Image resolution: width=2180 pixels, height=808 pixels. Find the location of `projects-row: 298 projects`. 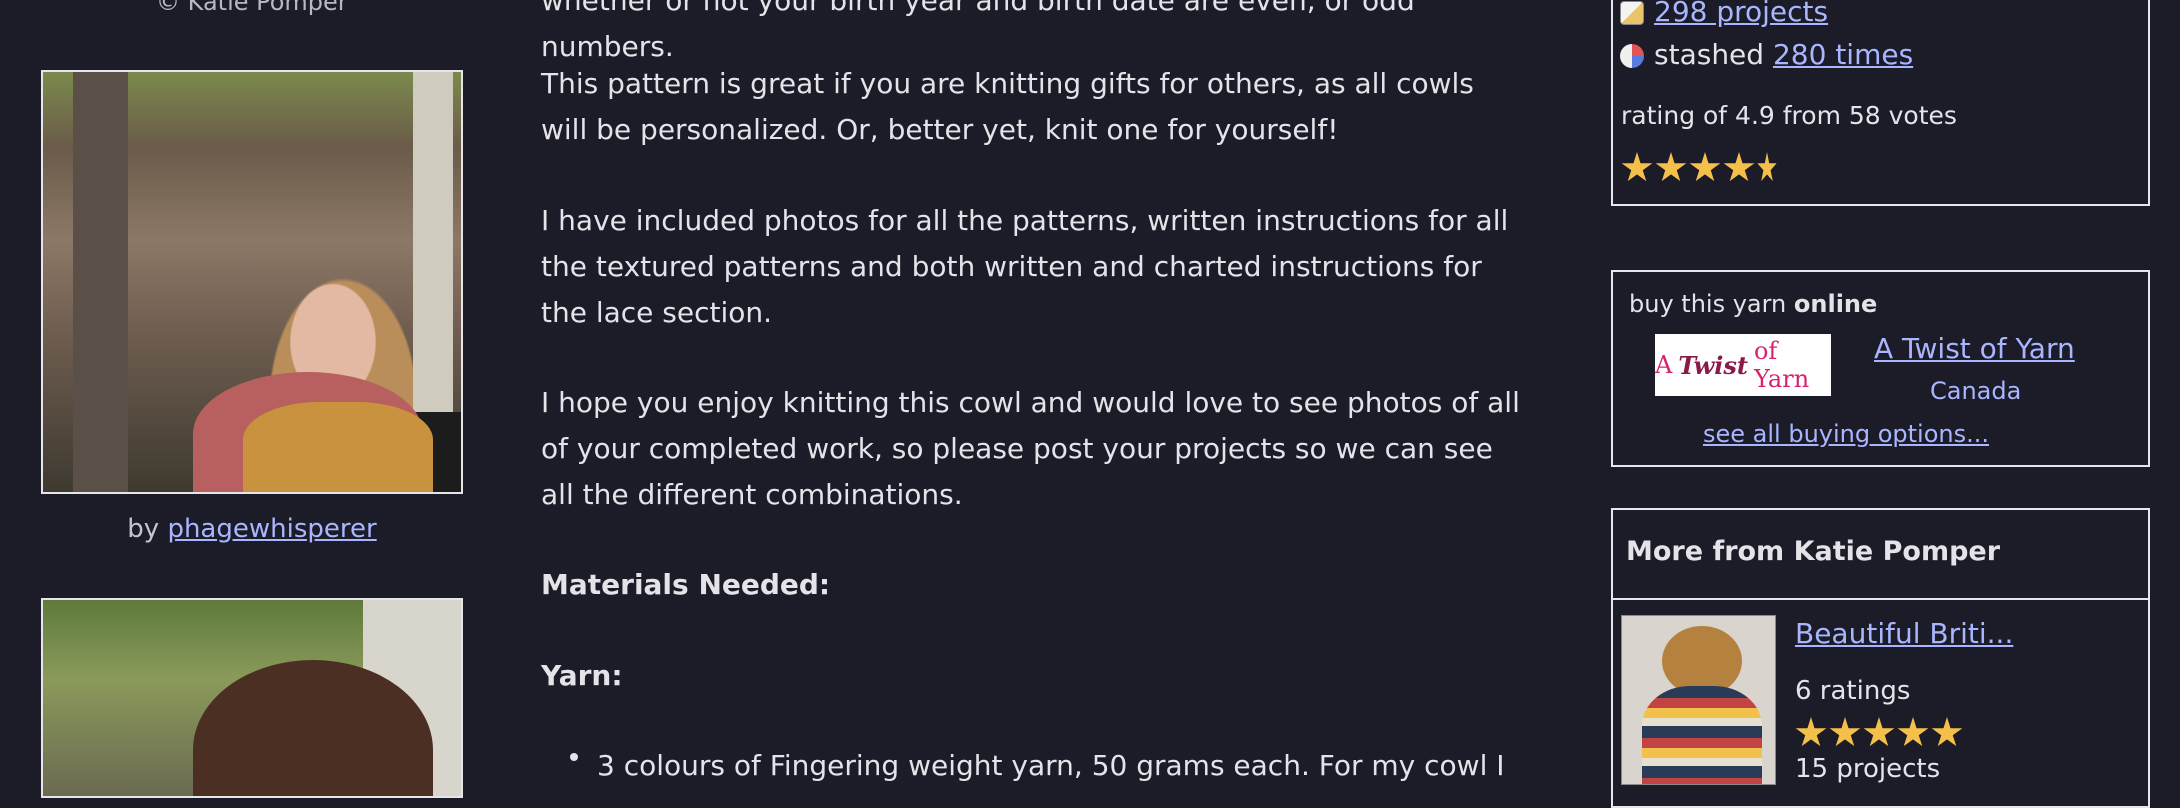

projects-row: 298 projects is located at coordinates (1724, 14).